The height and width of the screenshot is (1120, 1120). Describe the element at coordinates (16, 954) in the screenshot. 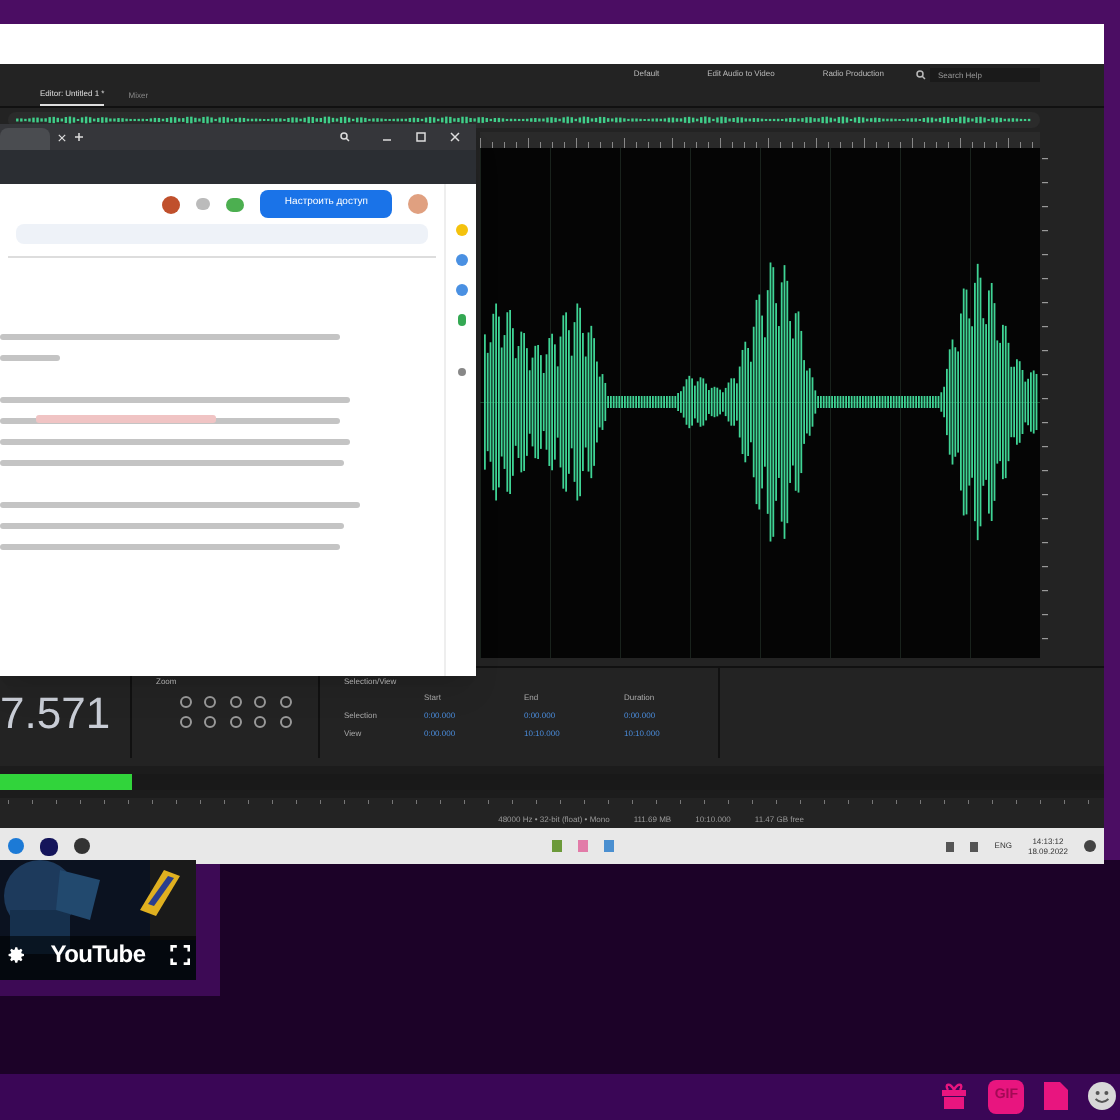

I see `settings-icon` at that location.